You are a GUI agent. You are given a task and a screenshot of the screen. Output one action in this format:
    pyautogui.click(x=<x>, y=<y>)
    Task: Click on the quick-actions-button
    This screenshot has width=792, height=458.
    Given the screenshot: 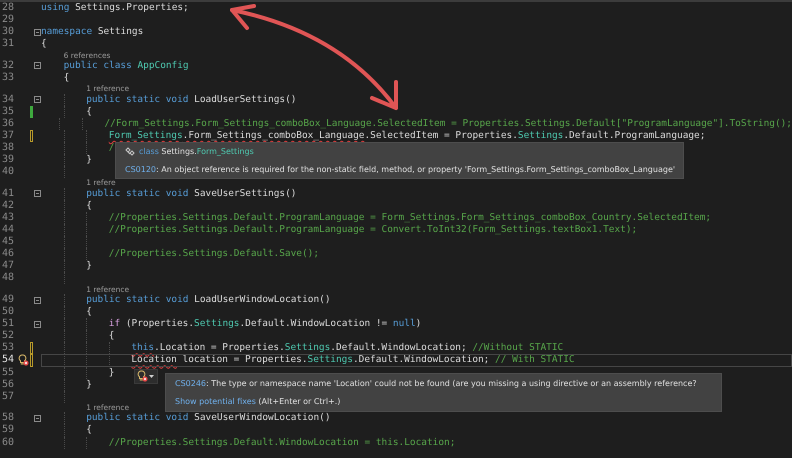 What is the action you would take?
    pyautogui.click(x=146, y=376)
    